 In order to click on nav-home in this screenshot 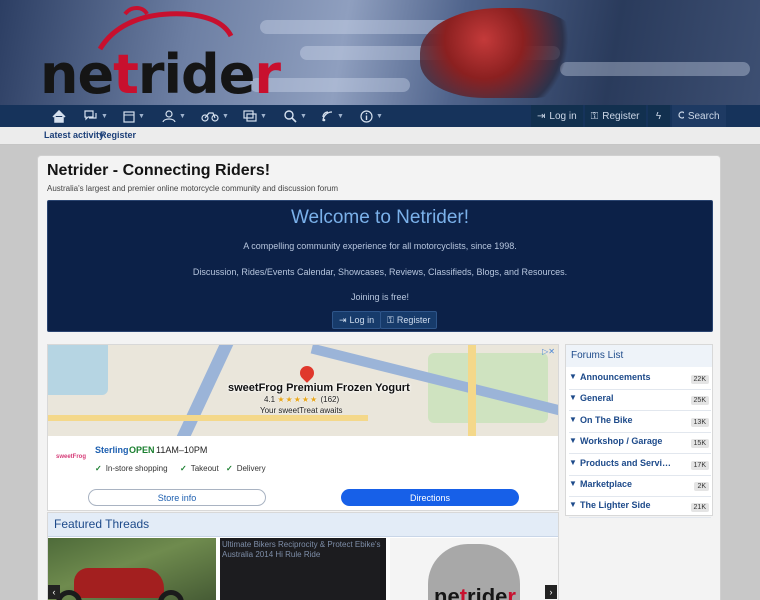, I will do `click(59, 116)`.